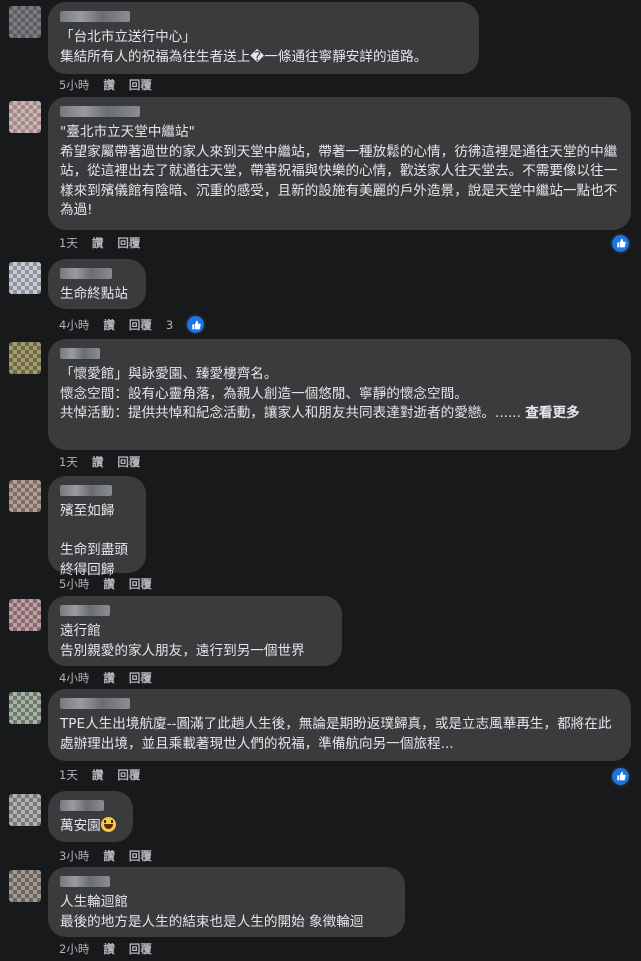 Image resolution: width=641 pixels, height=961 pixels. Describe the element at coordinates (212, 912) in the screenshot. I see `comment-text: 人生輪迴館 最後的地方是人生的結束也是人生的開始 象徵輪迴` at that location.